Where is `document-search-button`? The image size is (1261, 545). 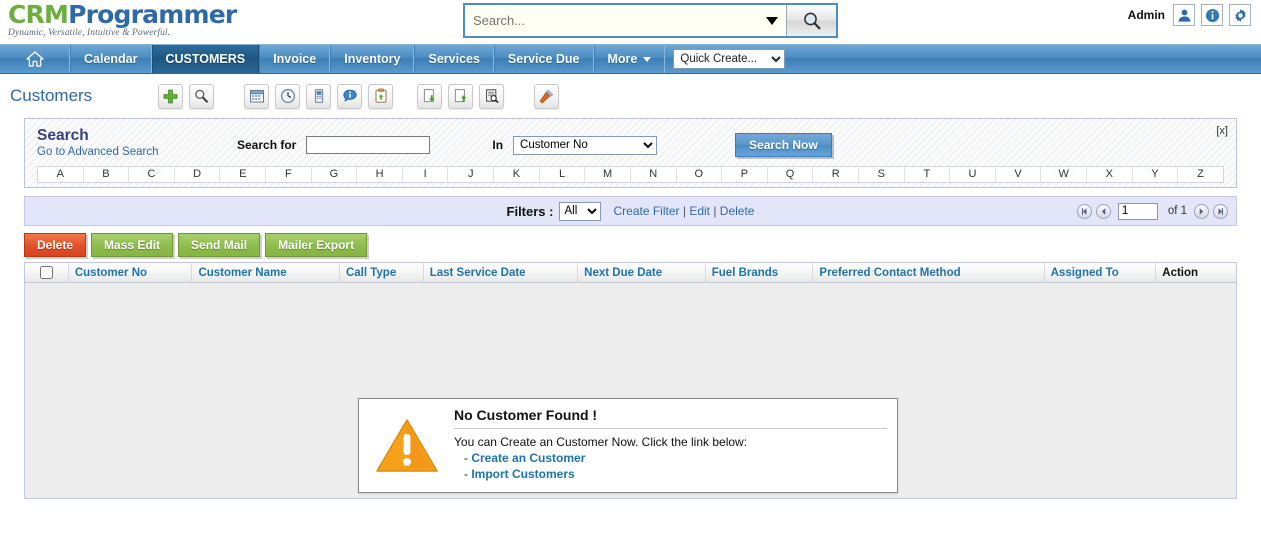
document-search-button is located at coordinates (491, 96).